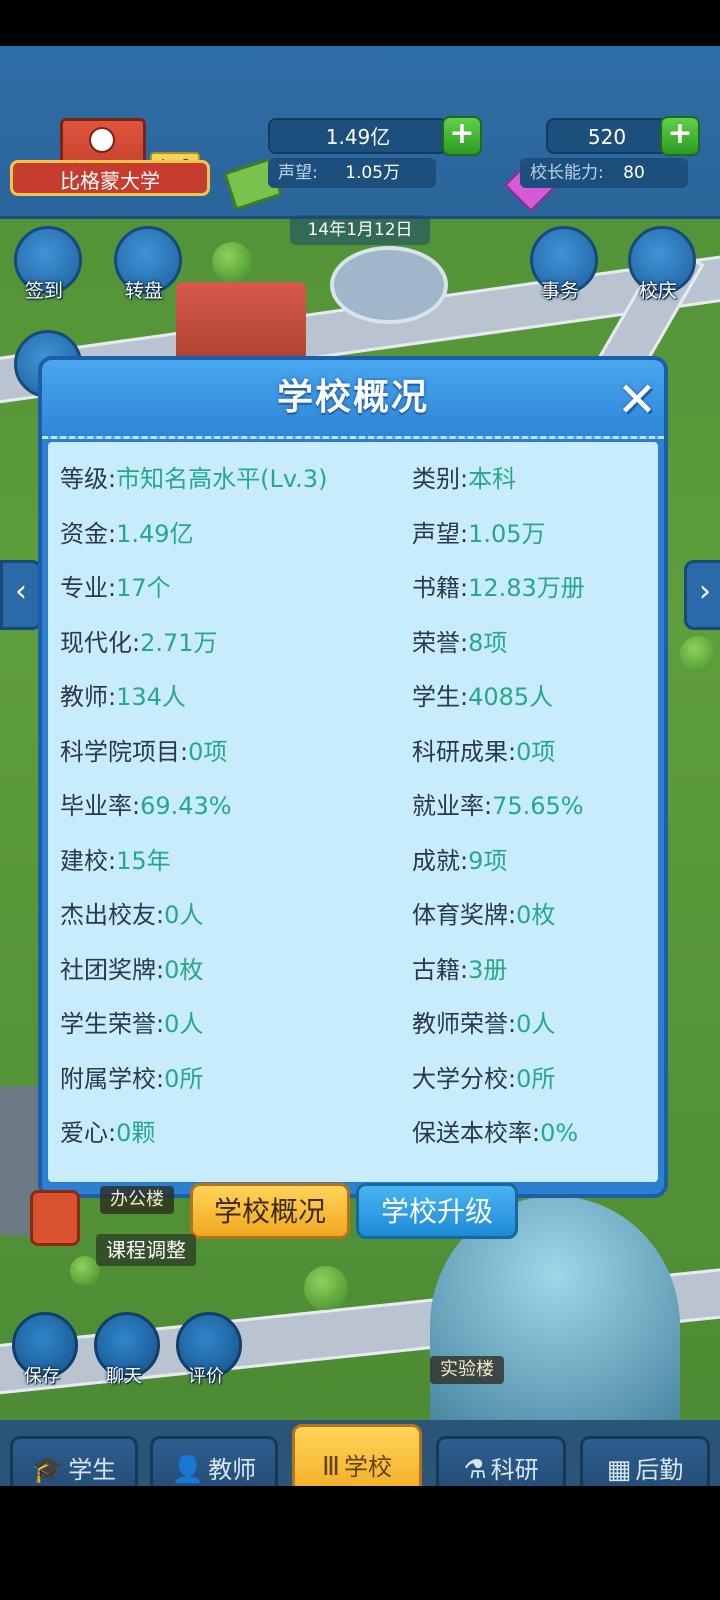 The height and width of the screenshot is (1600, 720). I want to click on stat-value: 市知名高水平(Lv.3), so click(222, 479).